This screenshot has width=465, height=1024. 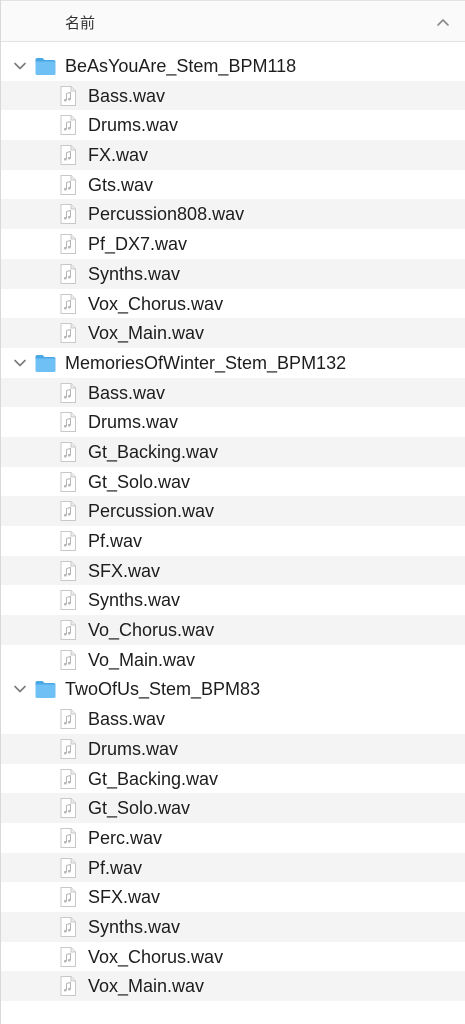 I want to click on file-name: Vo_Main.wav, so click(x=142, y=659).